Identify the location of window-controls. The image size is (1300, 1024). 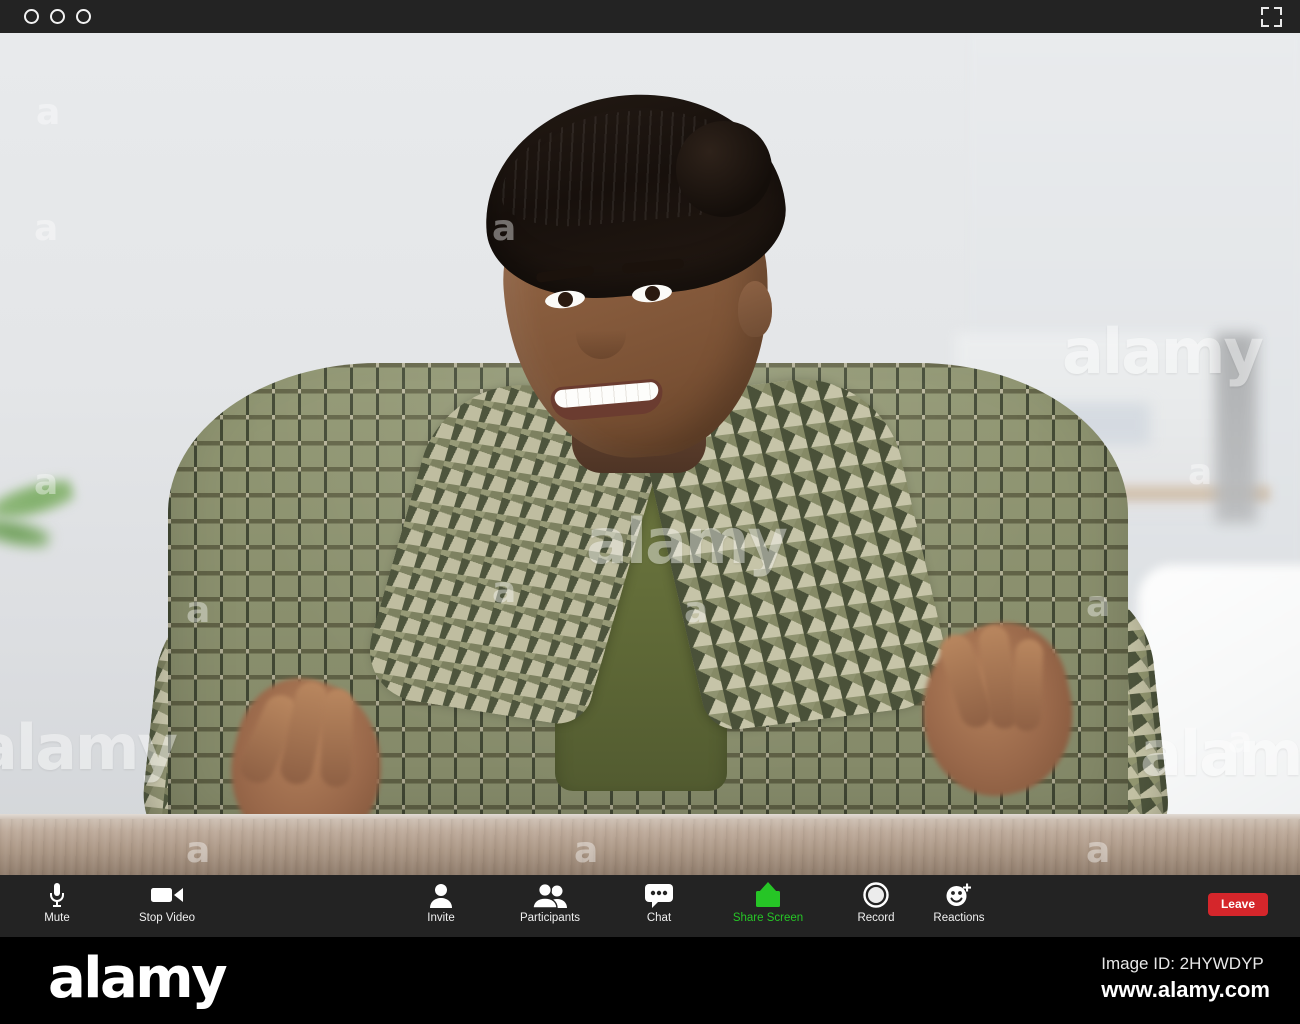
(57, 16).